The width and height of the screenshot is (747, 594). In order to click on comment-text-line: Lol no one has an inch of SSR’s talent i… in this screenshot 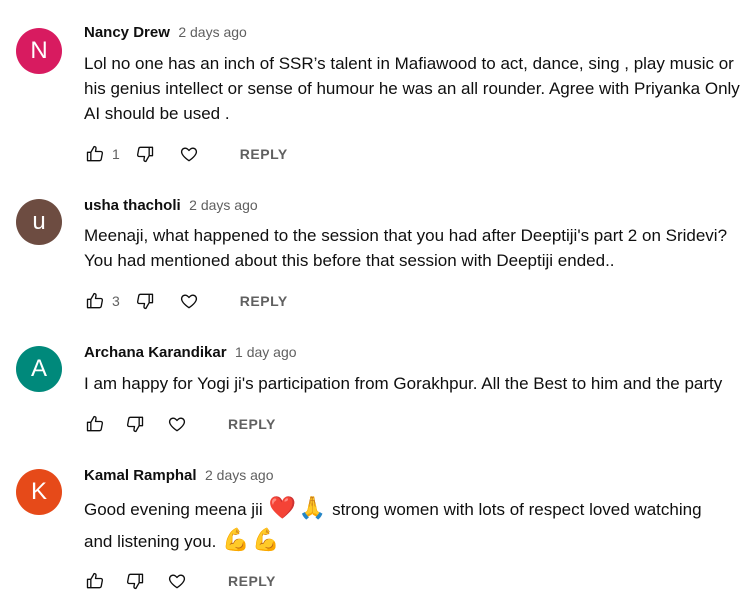, I will do `click(409, 63)`.